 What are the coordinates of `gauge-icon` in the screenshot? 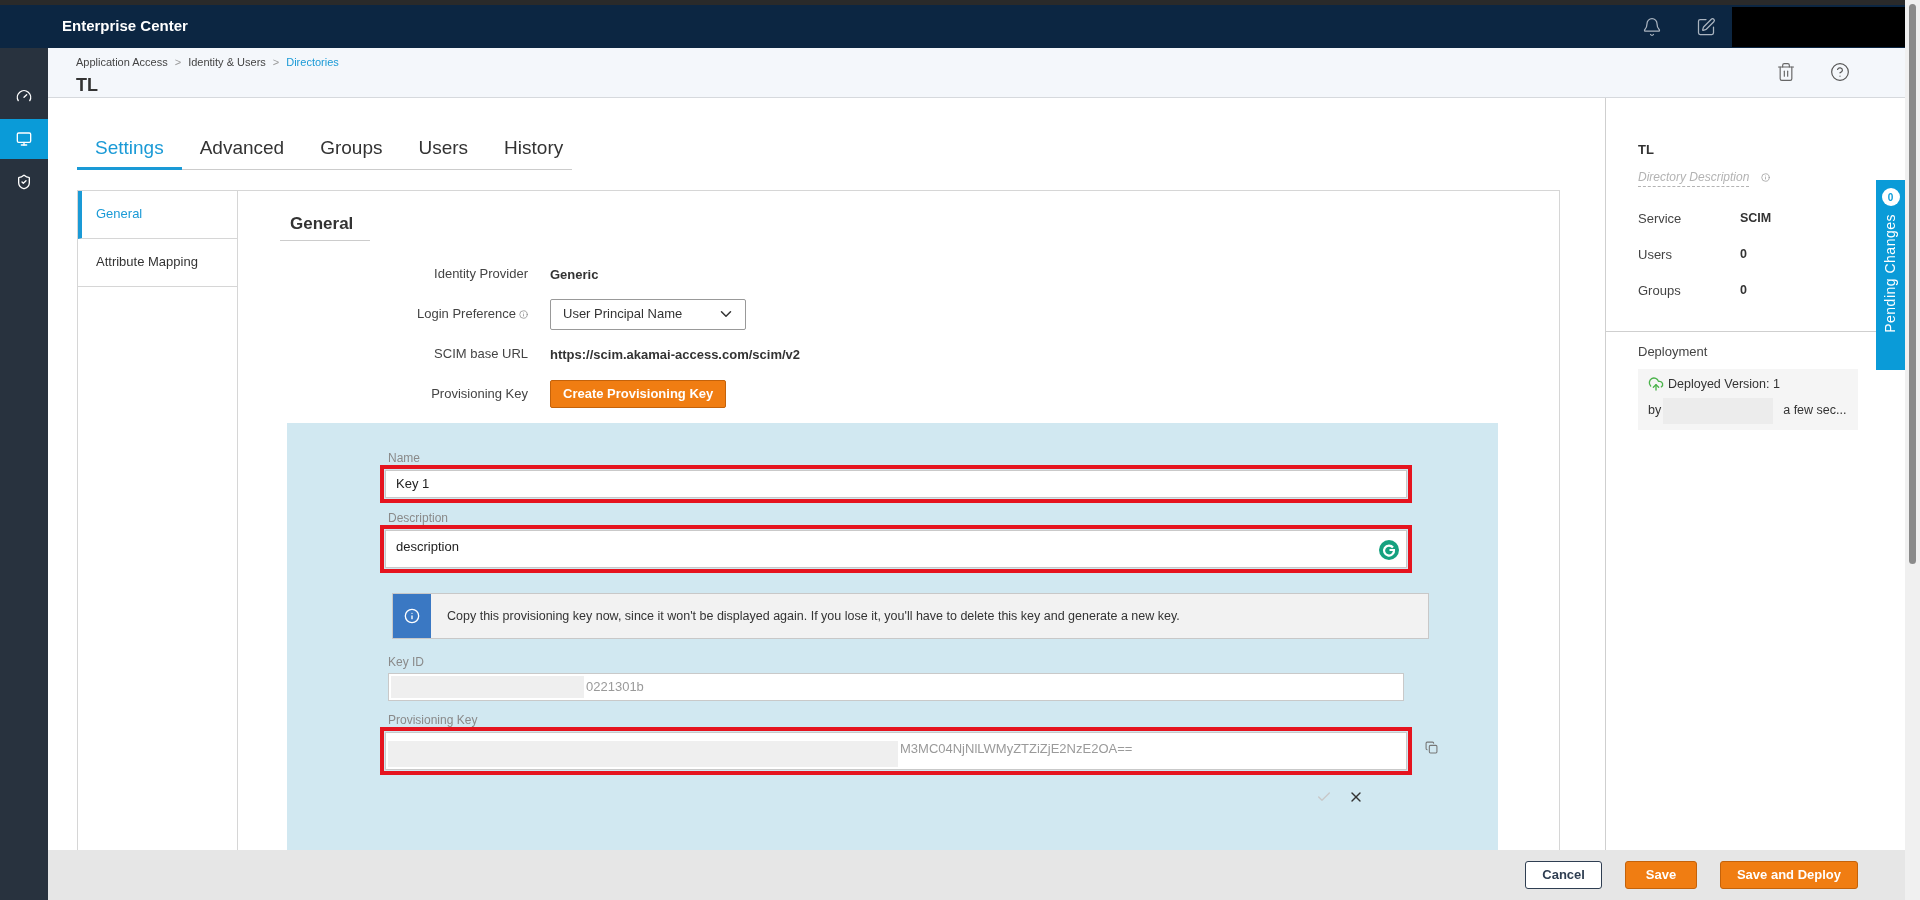 It's located at (24, 96).